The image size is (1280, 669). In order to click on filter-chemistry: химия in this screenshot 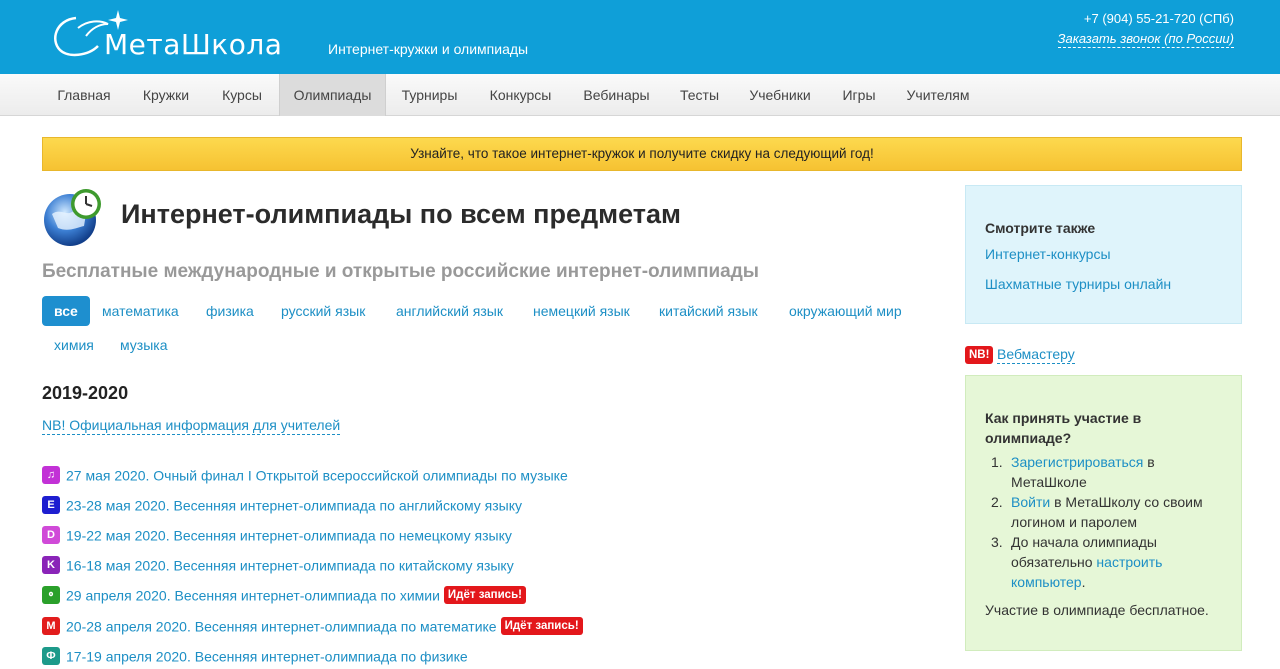, I will do `click(74, 345)`.